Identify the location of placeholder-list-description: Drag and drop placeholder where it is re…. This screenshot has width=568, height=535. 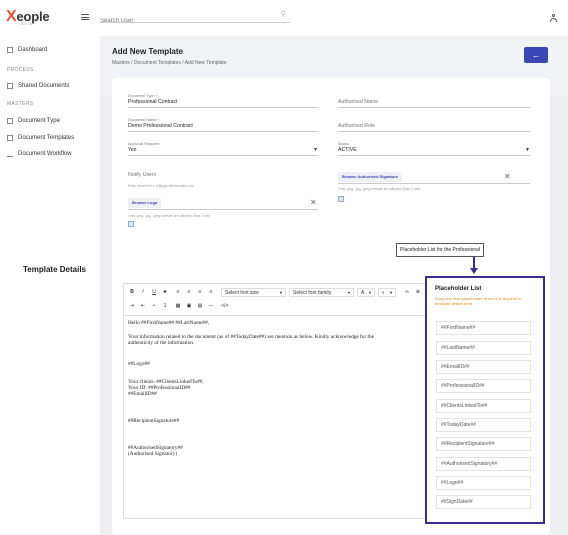
(478, 301).